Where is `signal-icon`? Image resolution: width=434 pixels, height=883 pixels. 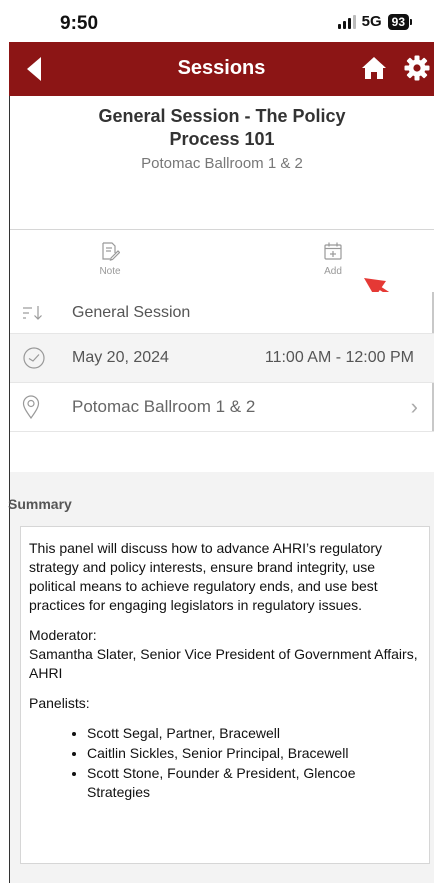
signal-icon is located at coordinates (346, 21).